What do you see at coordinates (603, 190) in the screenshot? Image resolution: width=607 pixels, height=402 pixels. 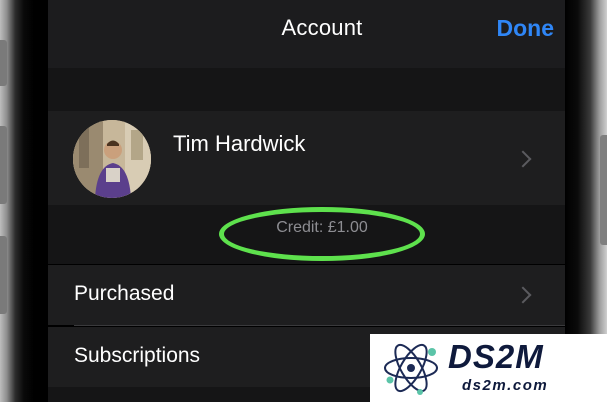 I see `power-button` at bounding box center [603, 190].